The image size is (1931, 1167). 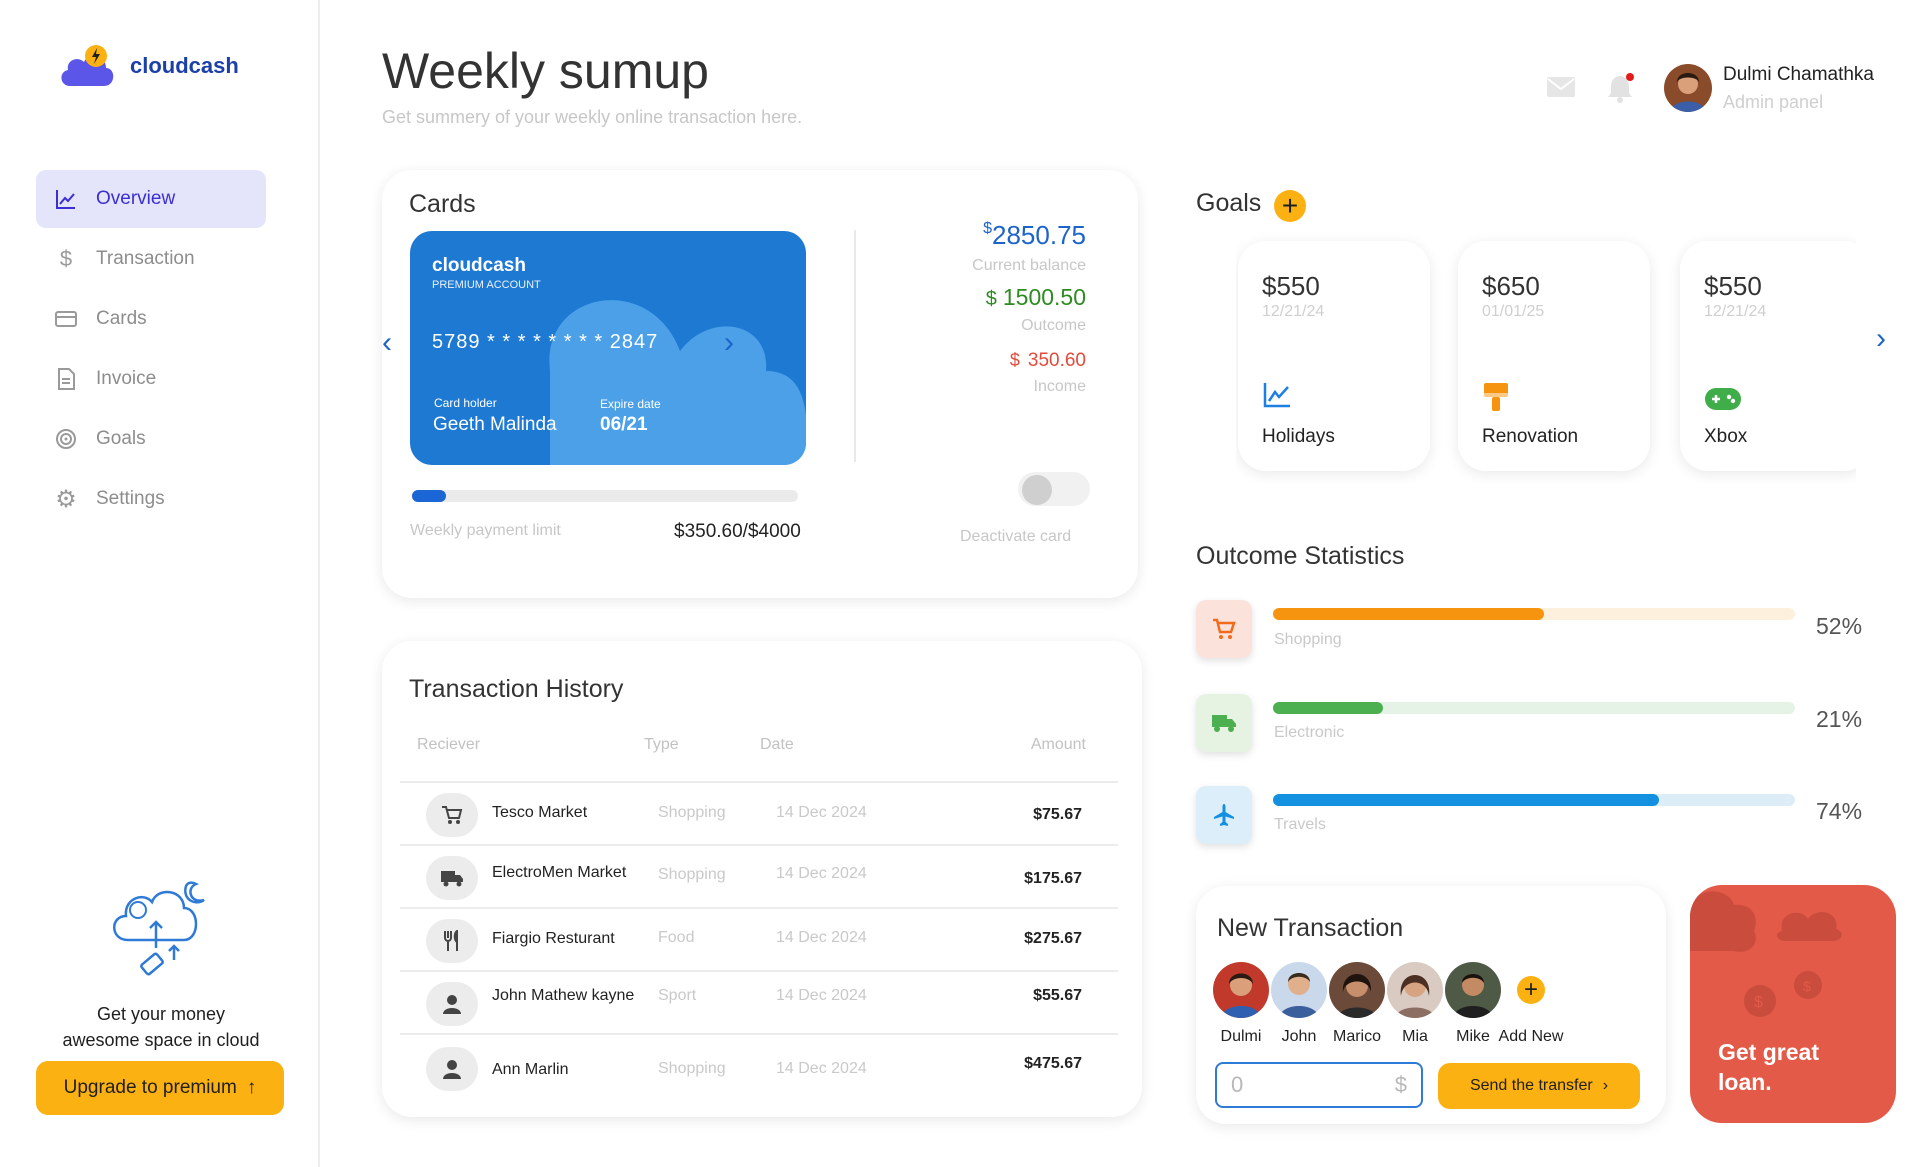 What do you see at coordinates (1291, 286) in the screenshot?
I see `goal-amount: $550` at bounding box center [1291, 286].